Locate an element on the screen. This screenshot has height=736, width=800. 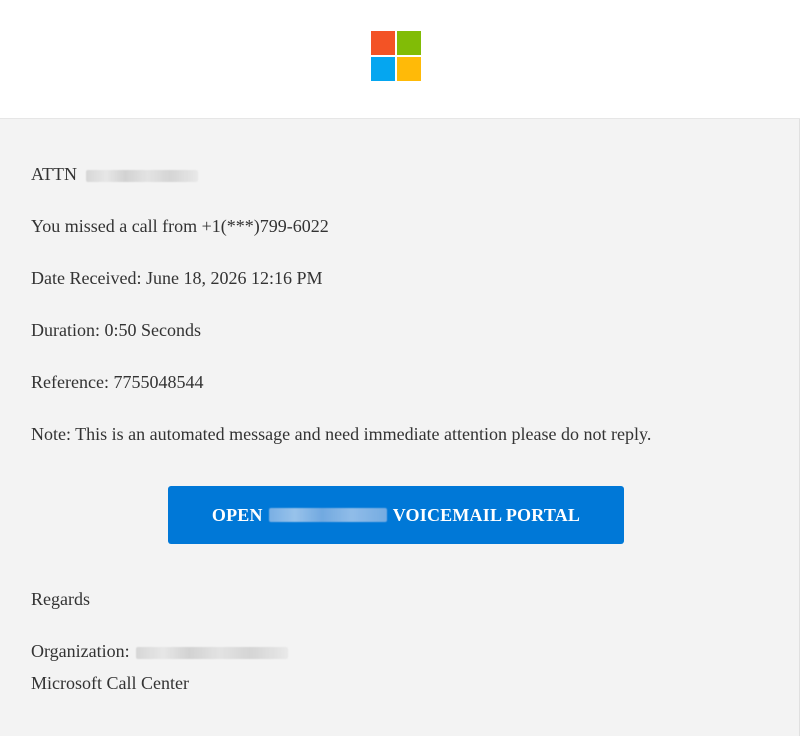
logo-yellow-square is located at coordinates (409, 69).